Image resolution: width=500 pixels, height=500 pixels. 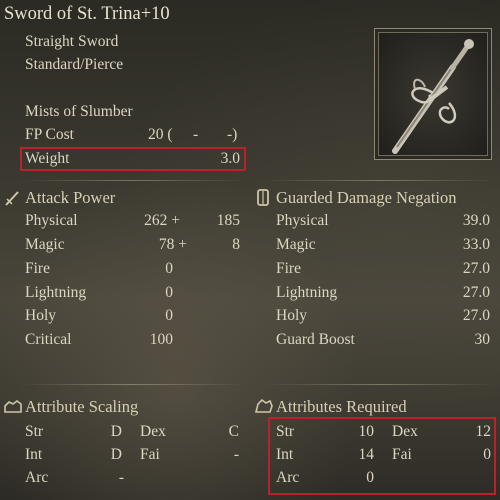 I want to click on item-name: Sword of St. Trina+10, so click(x=87, y=14).